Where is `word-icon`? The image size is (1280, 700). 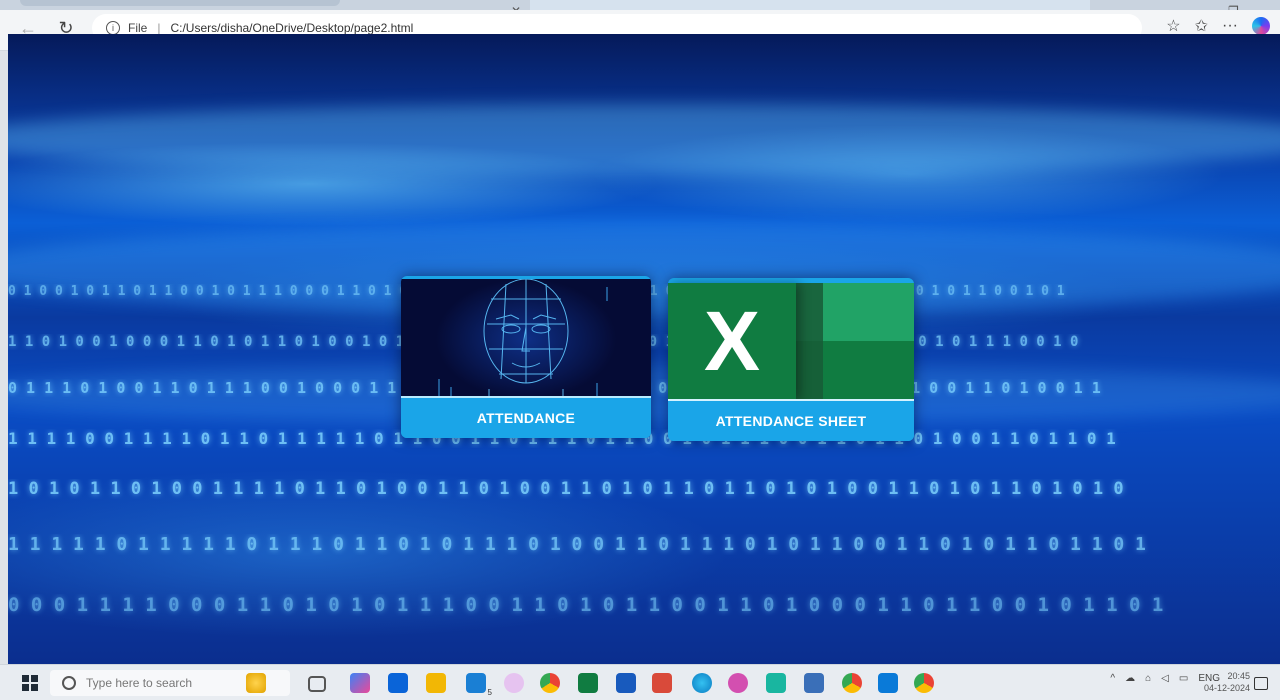
word-icon is located at coordinates (626, 683).